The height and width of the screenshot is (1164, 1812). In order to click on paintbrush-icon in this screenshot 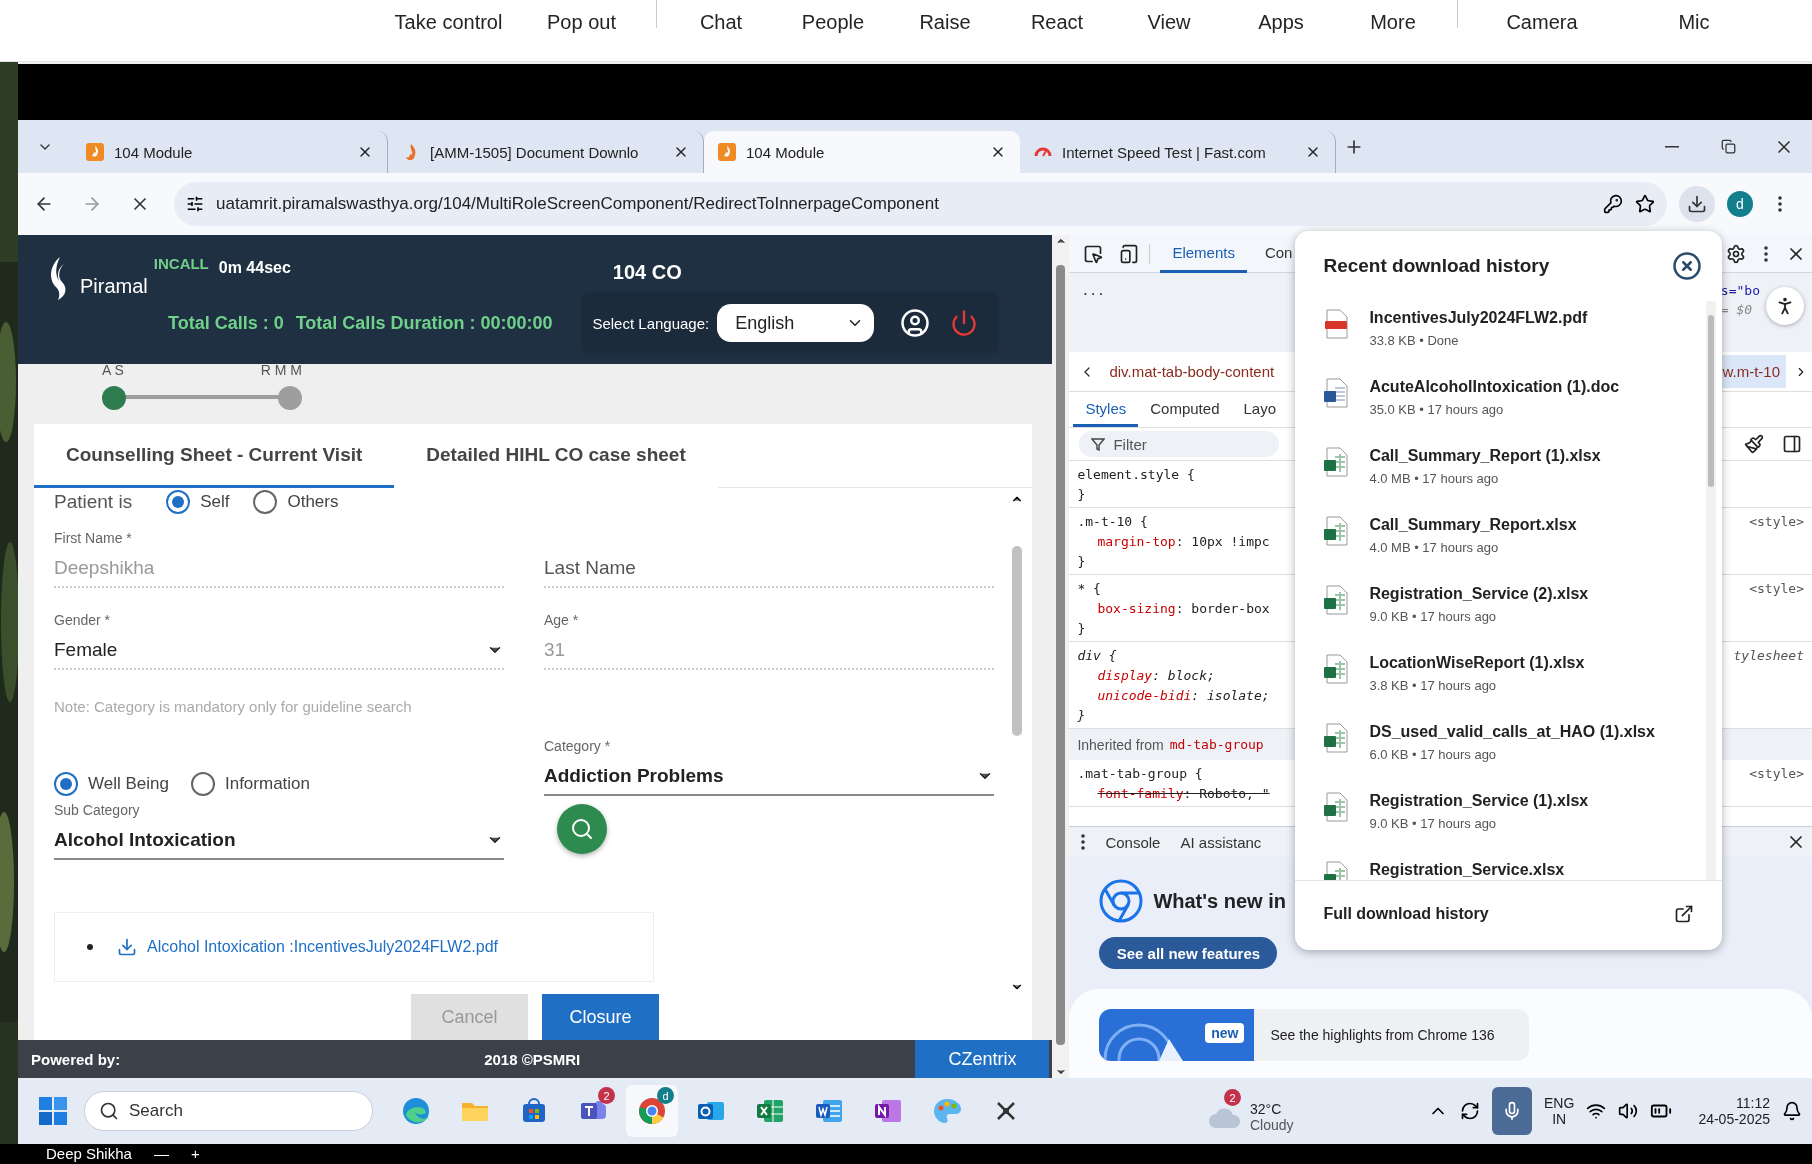, I will do `click(1754, 444)`.